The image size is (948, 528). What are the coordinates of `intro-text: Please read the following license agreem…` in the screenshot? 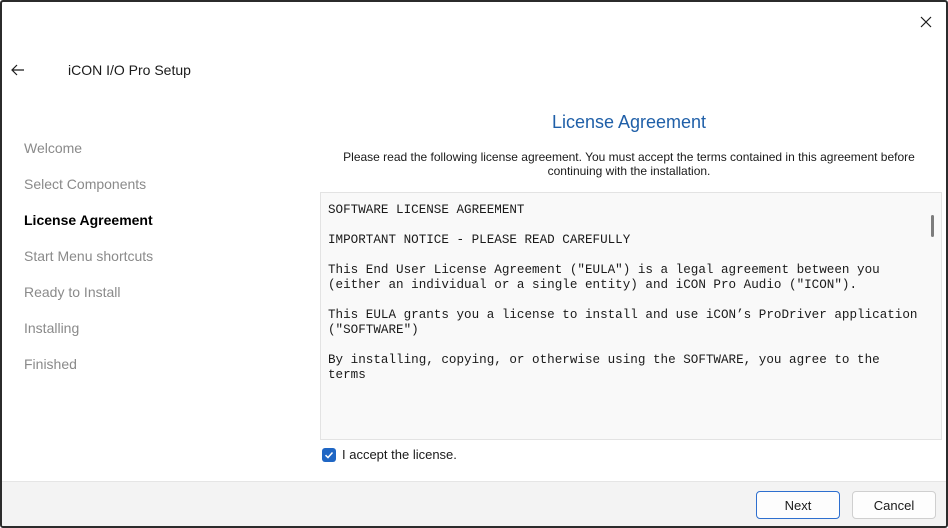 It's located at (629, 164).